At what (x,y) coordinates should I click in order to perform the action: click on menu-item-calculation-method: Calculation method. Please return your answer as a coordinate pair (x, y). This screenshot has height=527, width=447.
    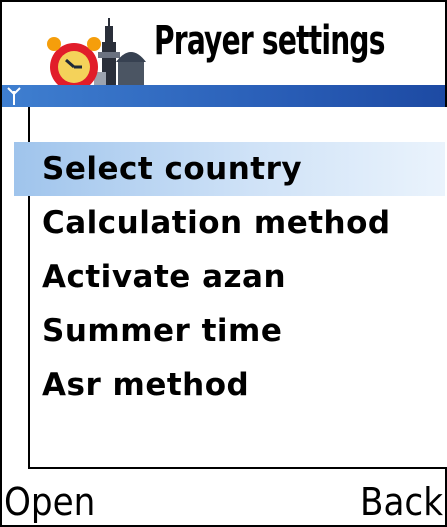
    Looking at the image, I should click on (229, 223).